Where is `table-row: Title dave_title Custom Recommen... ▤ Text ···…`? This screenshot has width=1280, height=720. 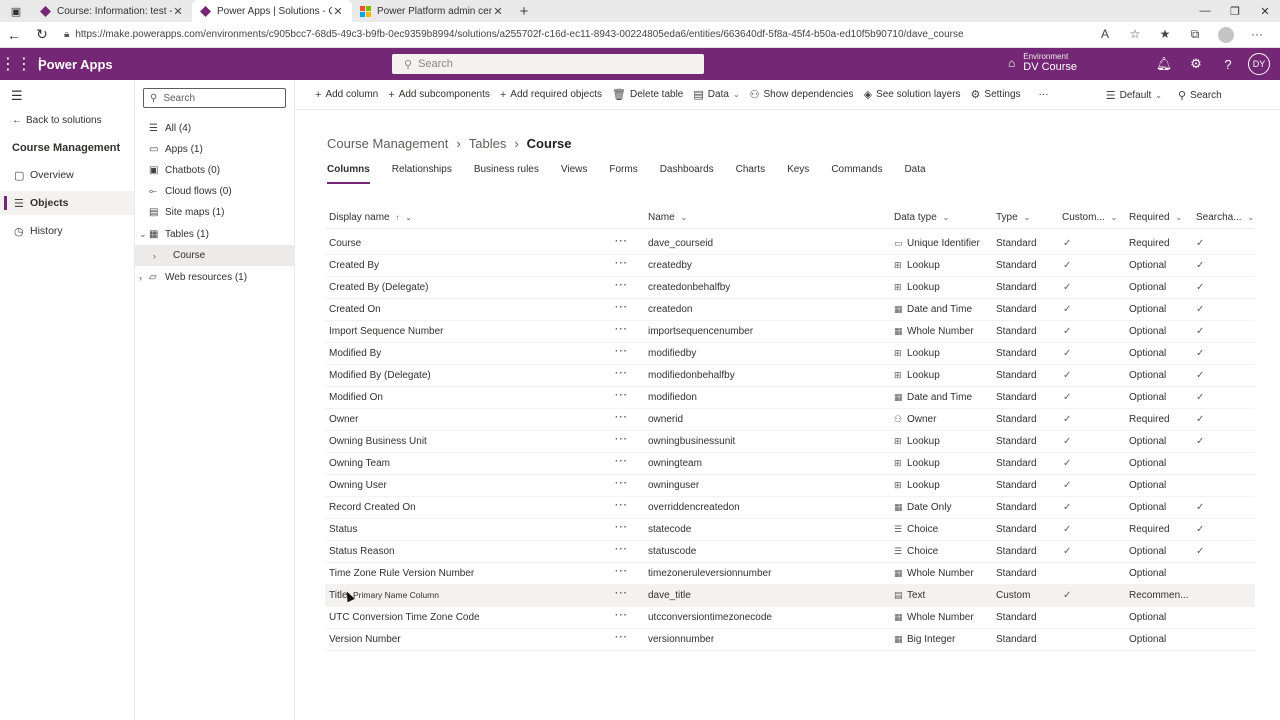
table-row: Title dave_title Custom Recommen... ▤ Text ···… is located at coordinates (790, 596).